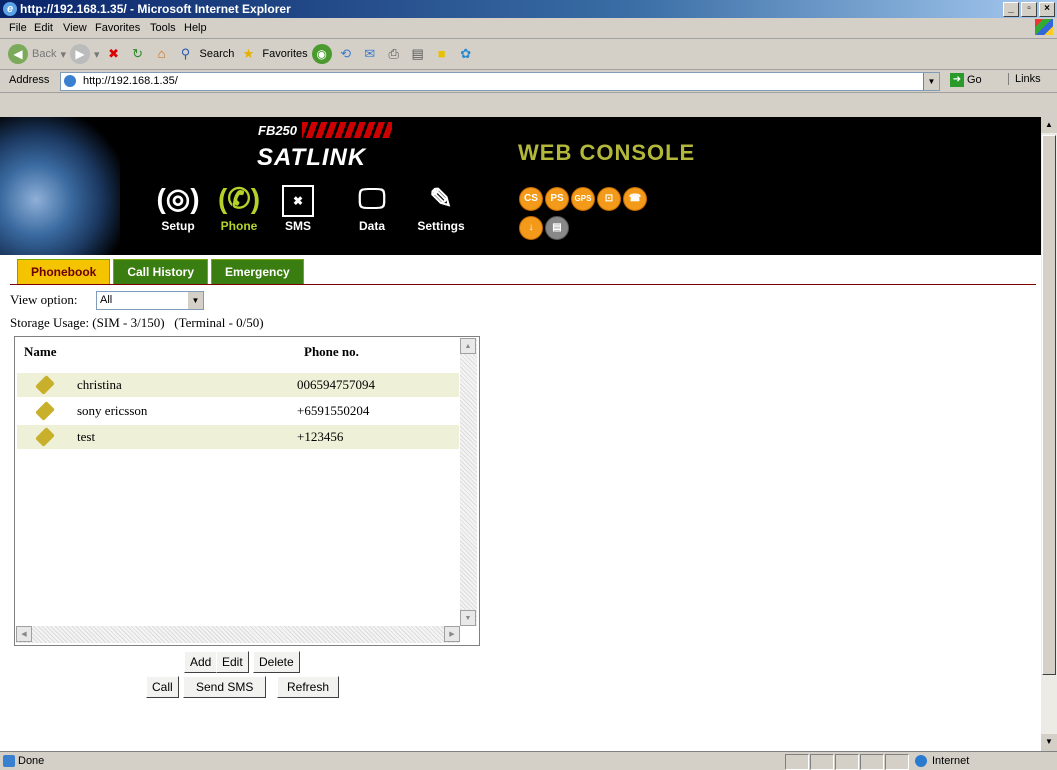  Describe the element at coordinates (466, 54) in the screenshot. I see `messenger-icon: ✿` at that location.